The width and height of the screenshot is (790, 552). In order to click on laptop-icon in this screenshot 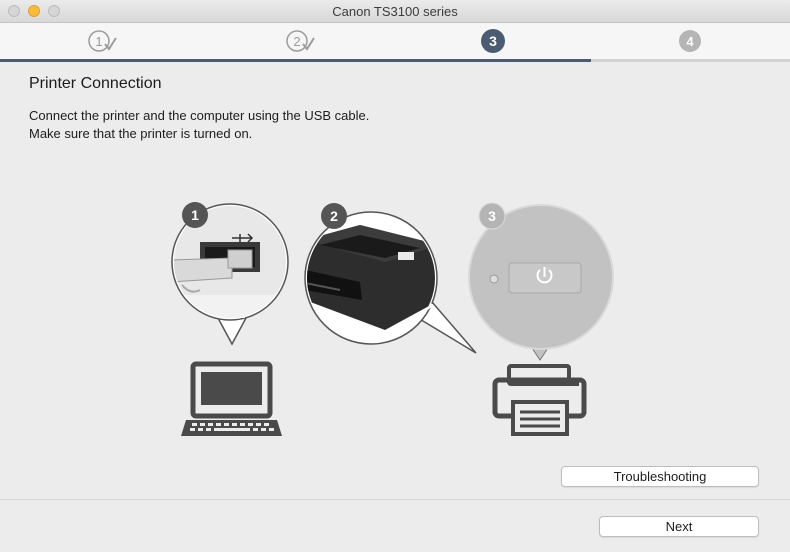, I will do `click(231, 398)`.